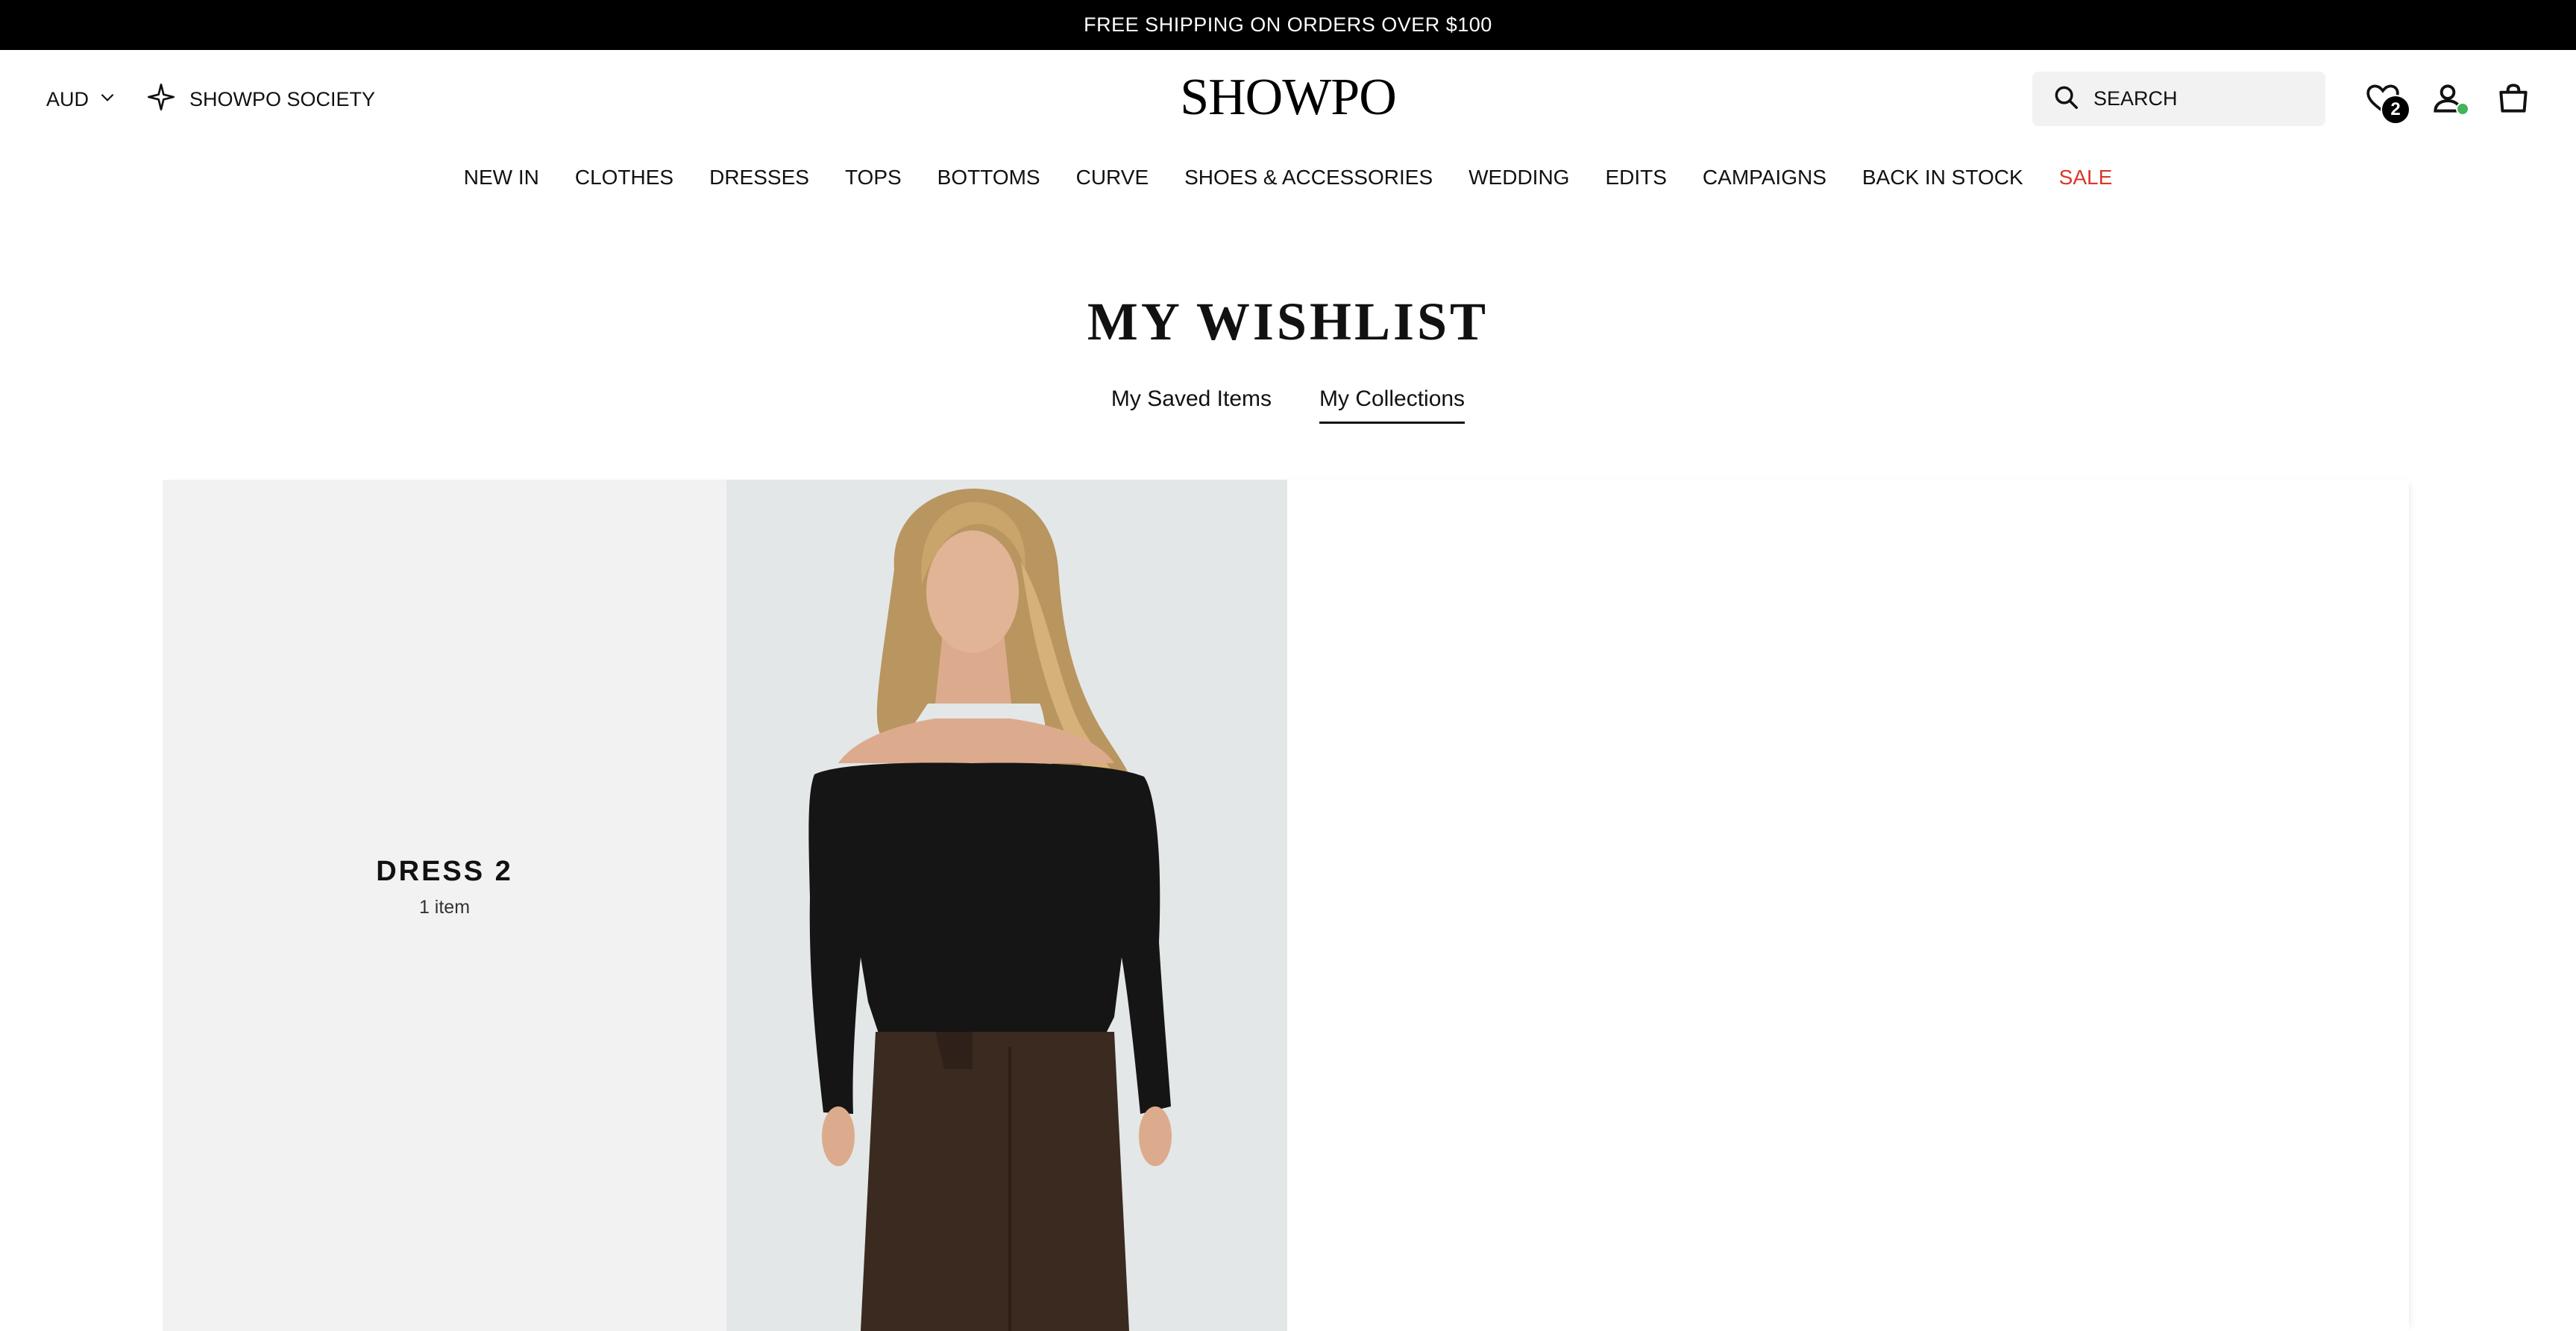  I want to click on search-input, so click(2205, 99).